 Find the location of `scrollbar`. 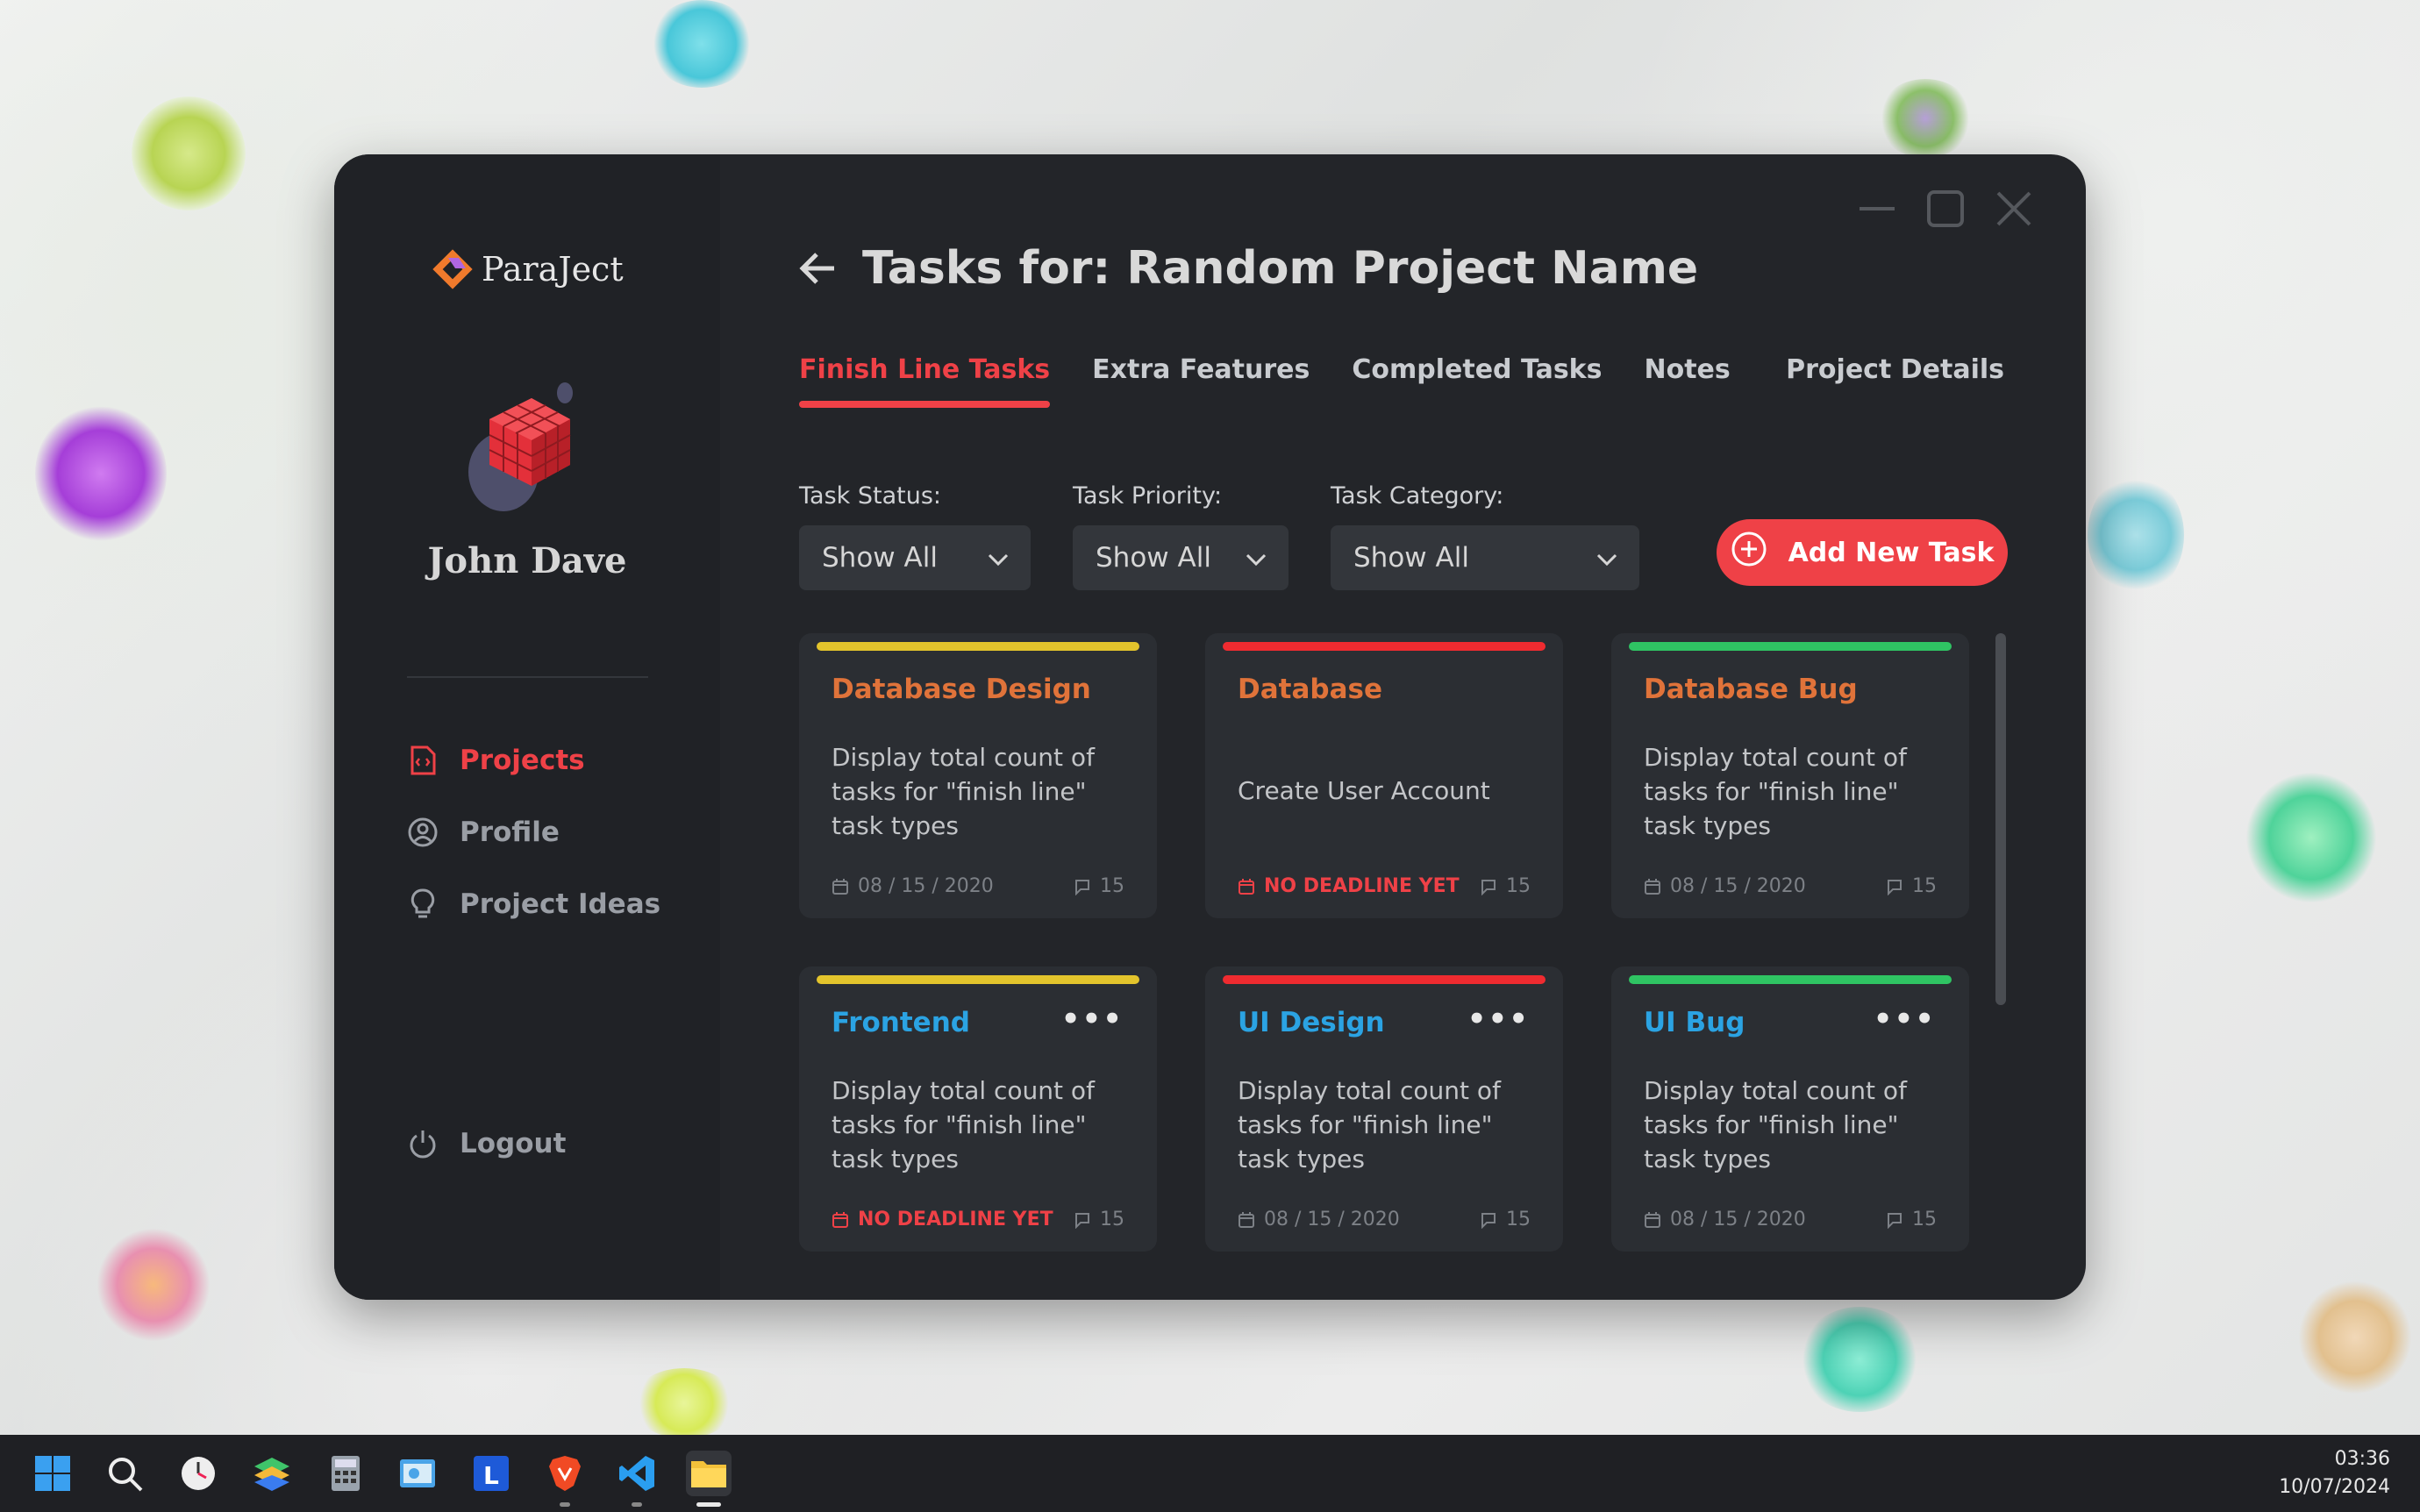

scrollbar is located at coordinates (2000, 819).